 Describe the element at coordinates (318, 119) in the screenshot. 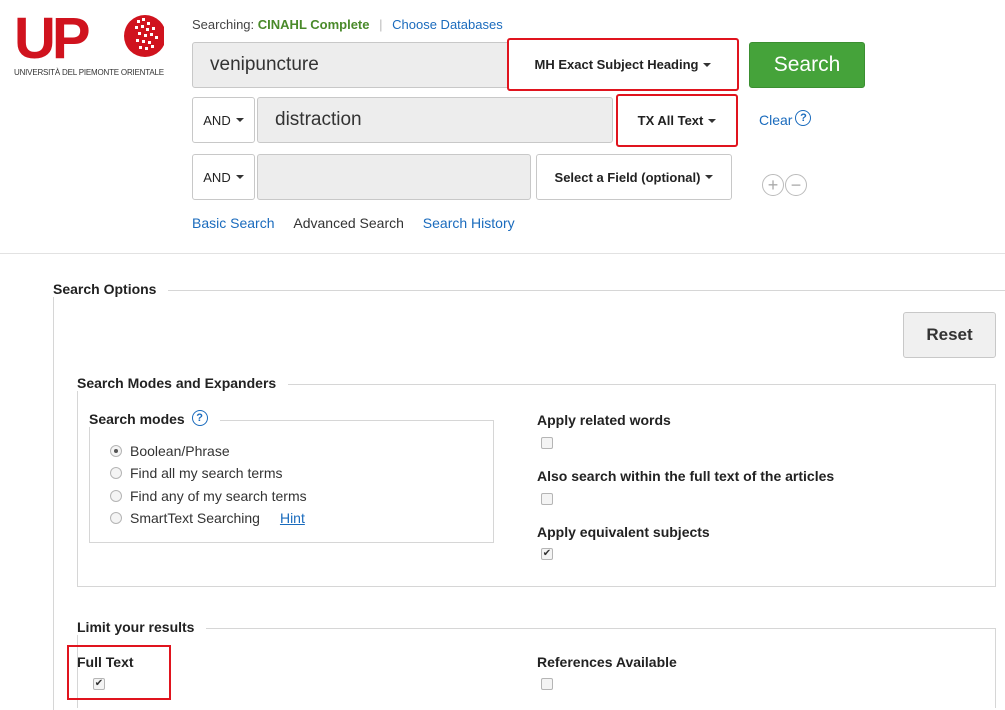

I see `search-input-2-value: distraction` at that location.